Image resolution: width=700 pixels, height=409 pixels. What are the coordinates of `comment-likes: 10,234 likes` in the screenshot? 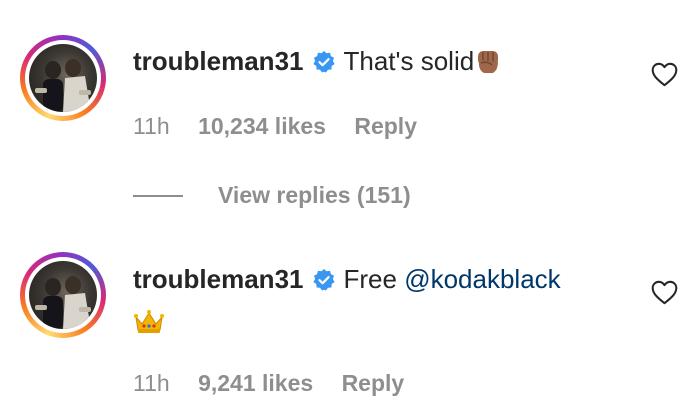 It's located at (262, 126).